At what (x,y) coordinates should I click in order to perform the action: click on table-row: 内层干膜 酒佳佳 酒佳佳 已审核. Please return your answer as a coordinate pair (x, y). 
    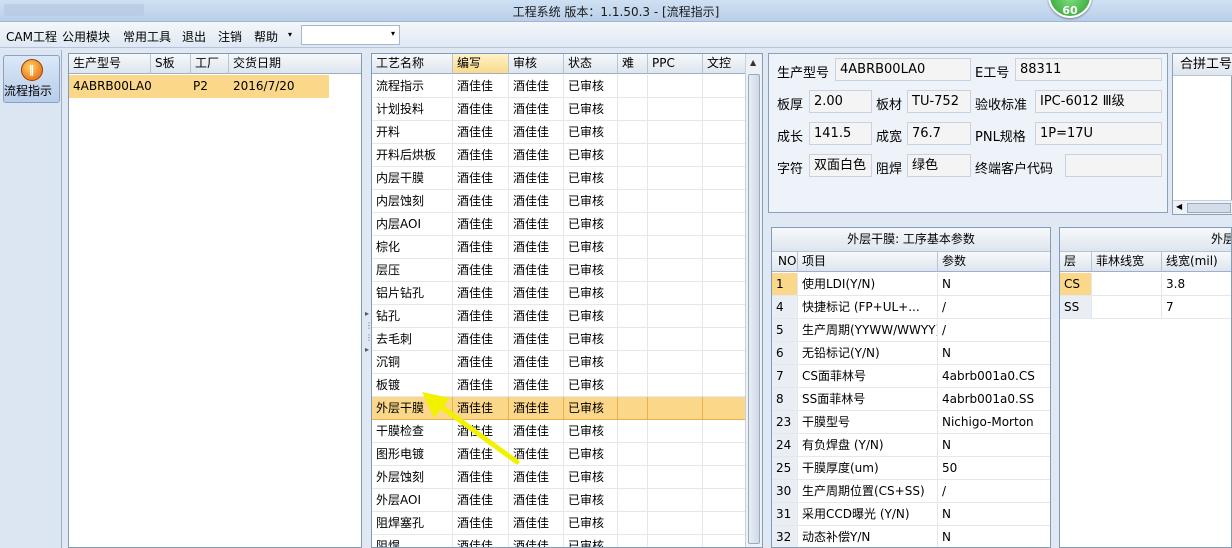
    Looking at the image, I should click on (559, 178).